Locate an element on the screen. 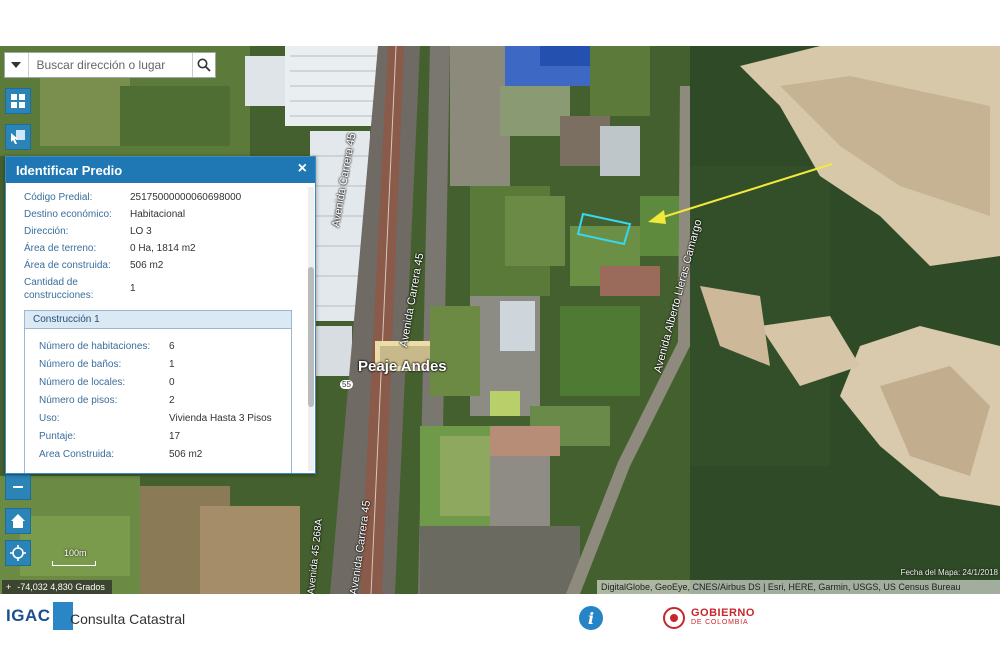  field-label: Área de construida: is located at coordinates (67, 265).